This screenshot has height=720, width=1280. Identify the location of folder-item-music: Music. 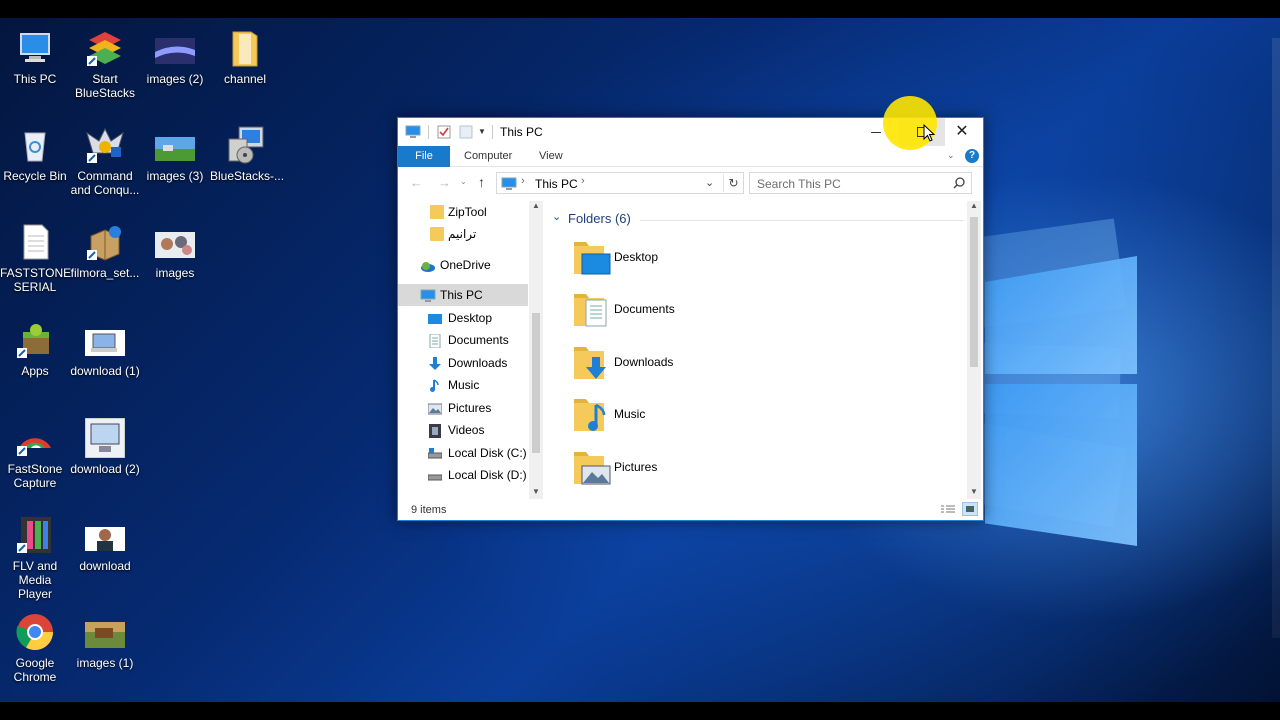
(722, 418).